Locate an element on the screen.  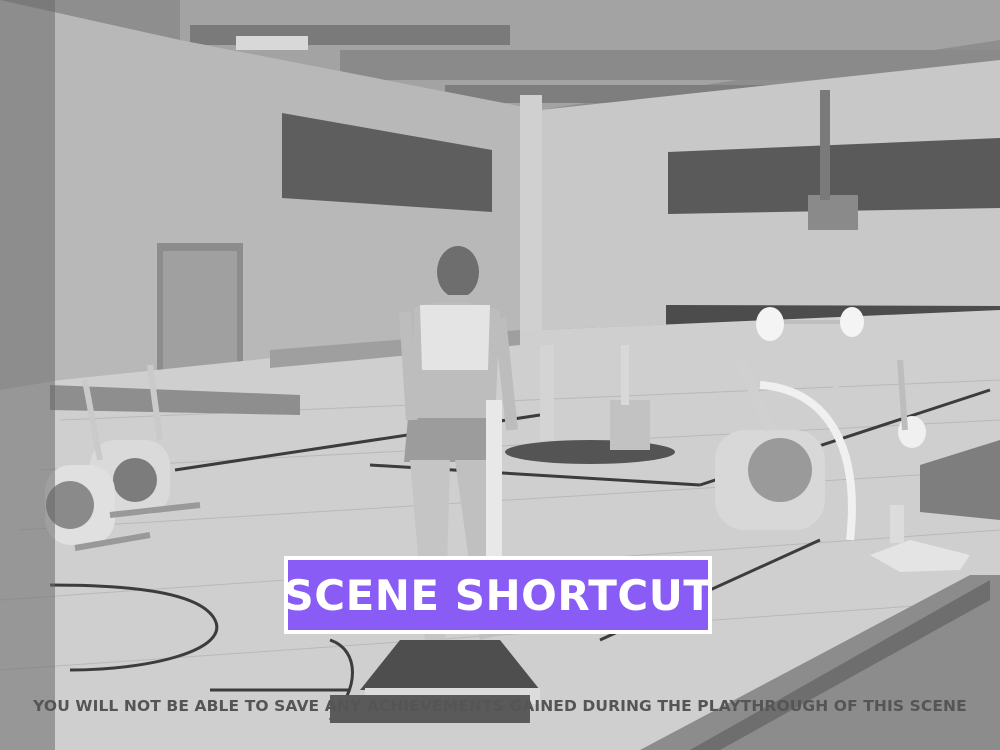
scene-shortcut-label: SCENE SHORTCUT is located at coordinates (498, 595).